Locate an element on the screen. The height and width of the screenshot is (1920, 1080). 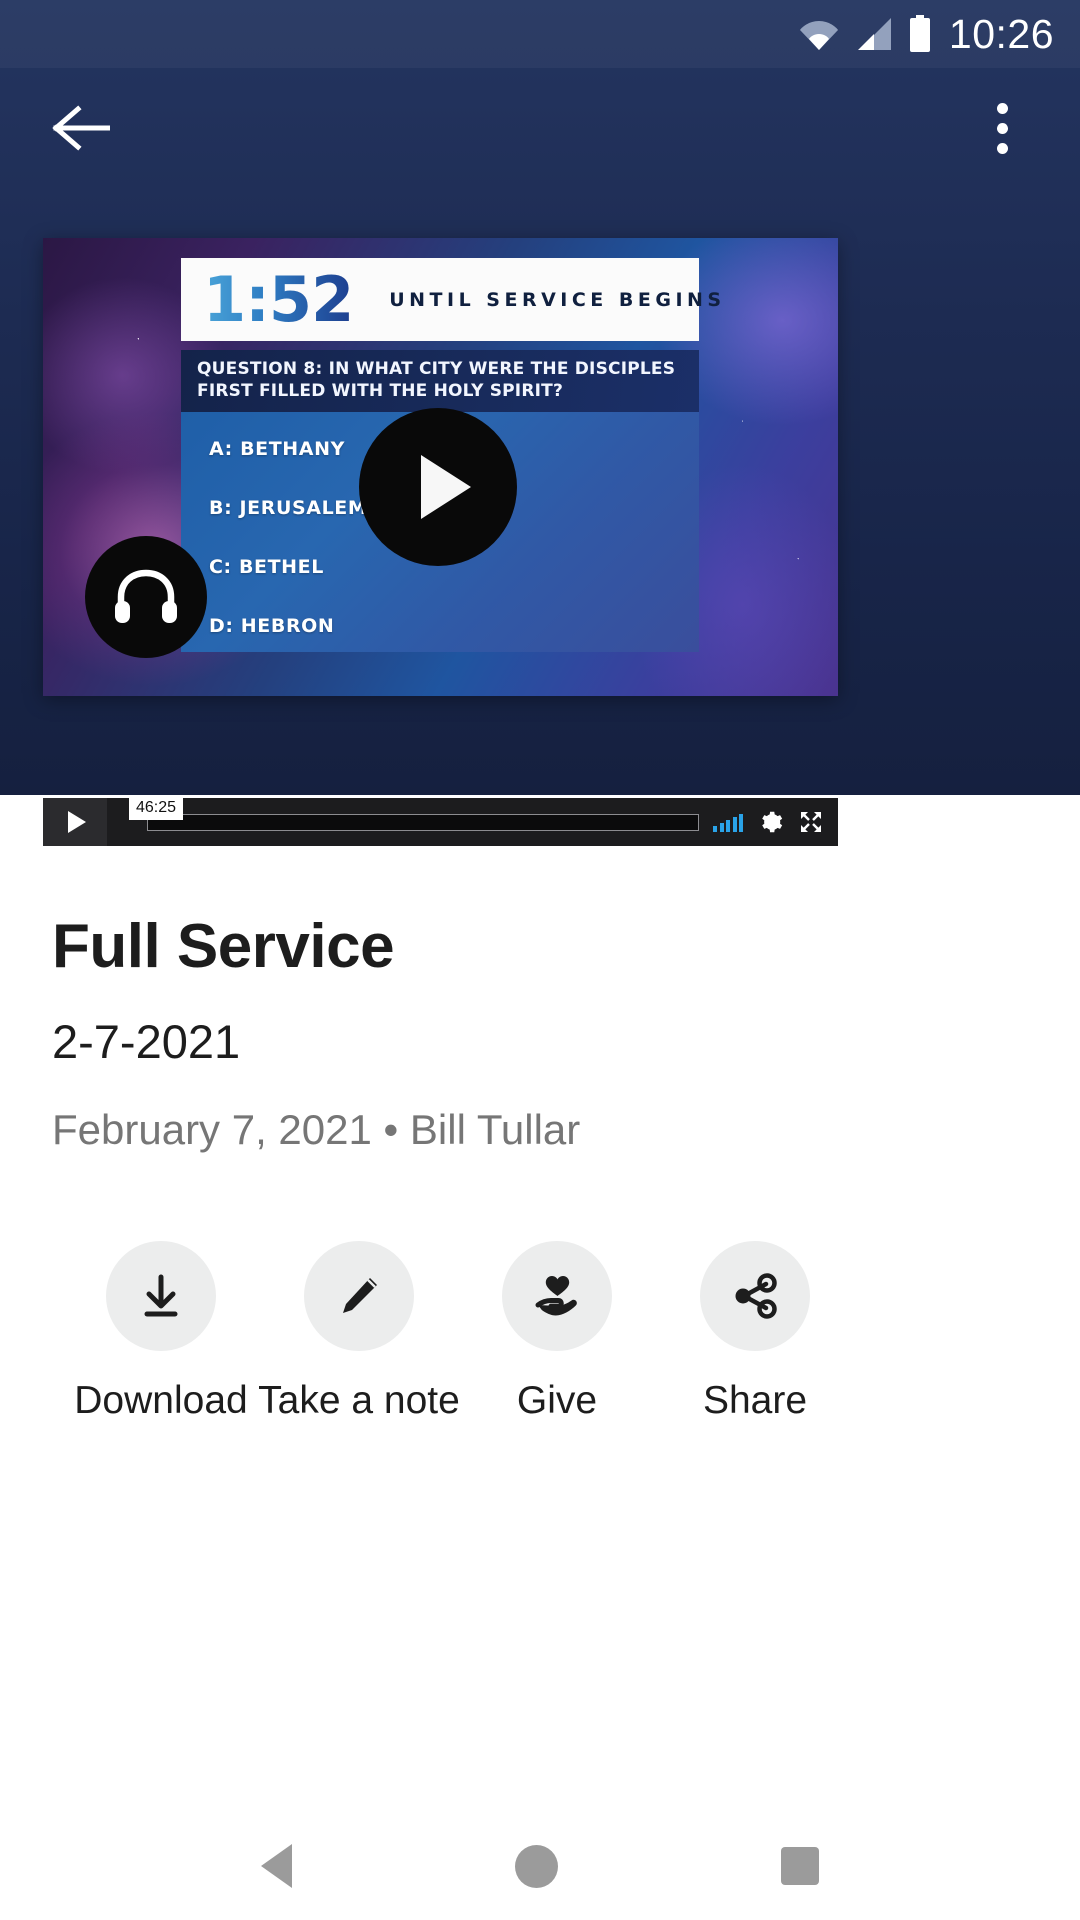
fullscreen-icon is located at coordinates (811, 822).